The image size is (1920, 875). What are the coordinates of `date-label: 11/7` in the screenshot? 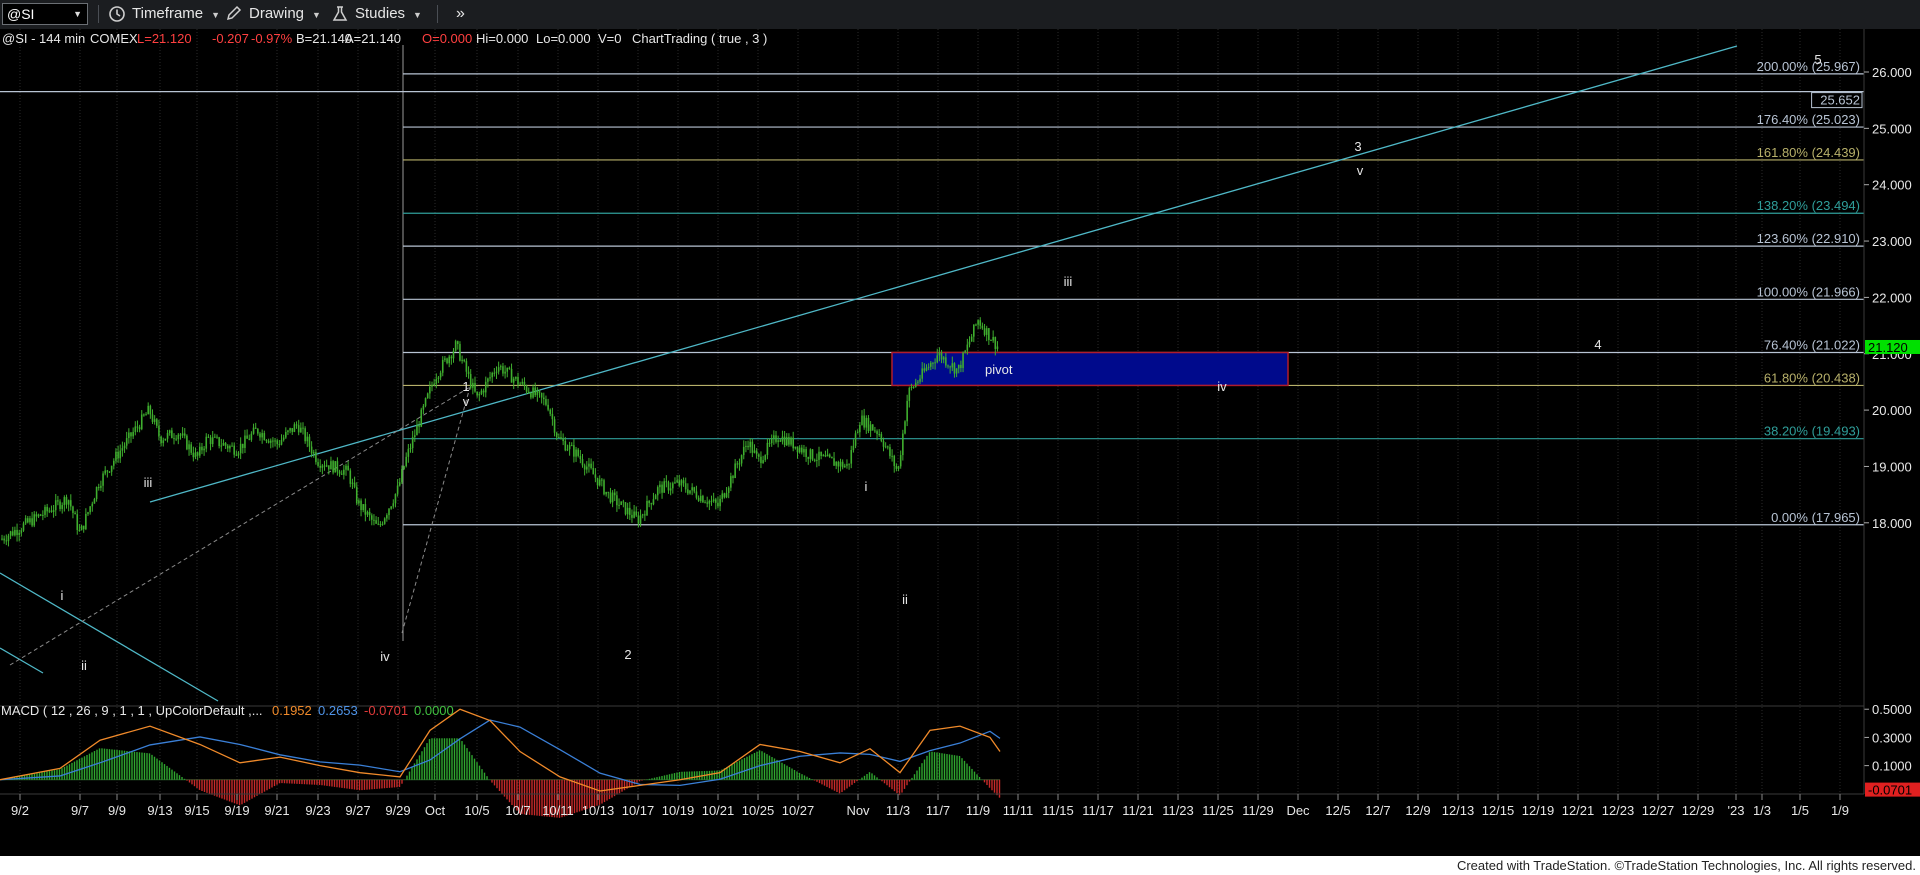 It's located at (938, 810).